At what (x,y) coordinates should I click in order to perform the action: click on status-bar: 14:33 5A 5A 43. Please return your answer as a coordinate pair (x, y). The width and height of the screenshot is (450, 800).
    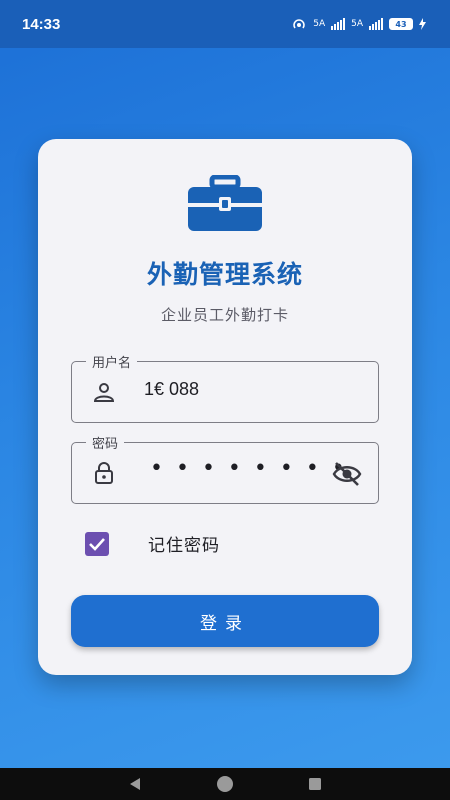
    Looking at the image, I should click on (225, 24).